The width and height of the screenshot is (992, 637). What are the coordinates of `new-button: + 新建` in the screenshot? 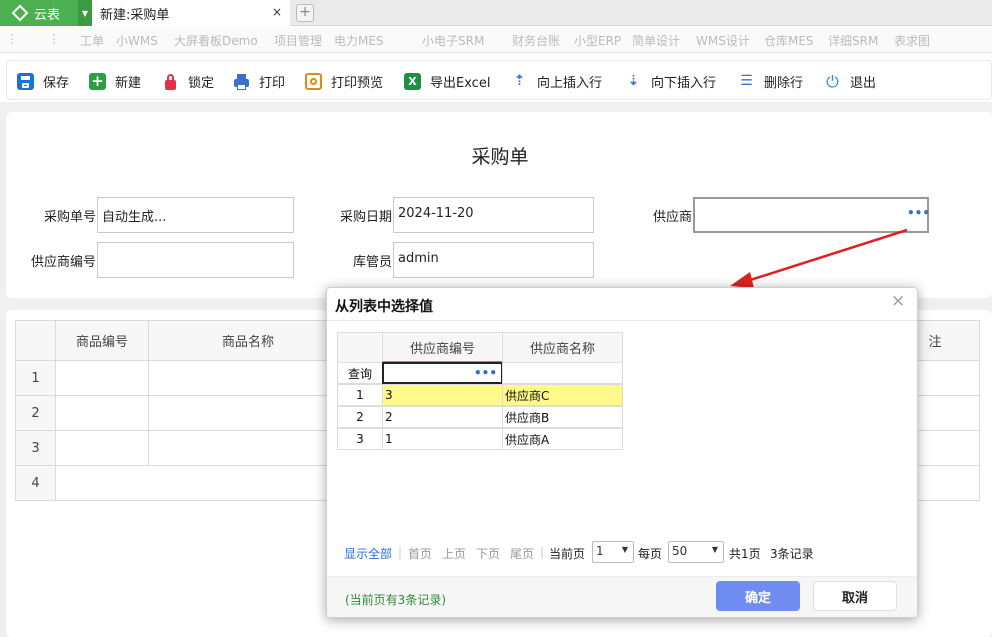 It's located at (115, 81).